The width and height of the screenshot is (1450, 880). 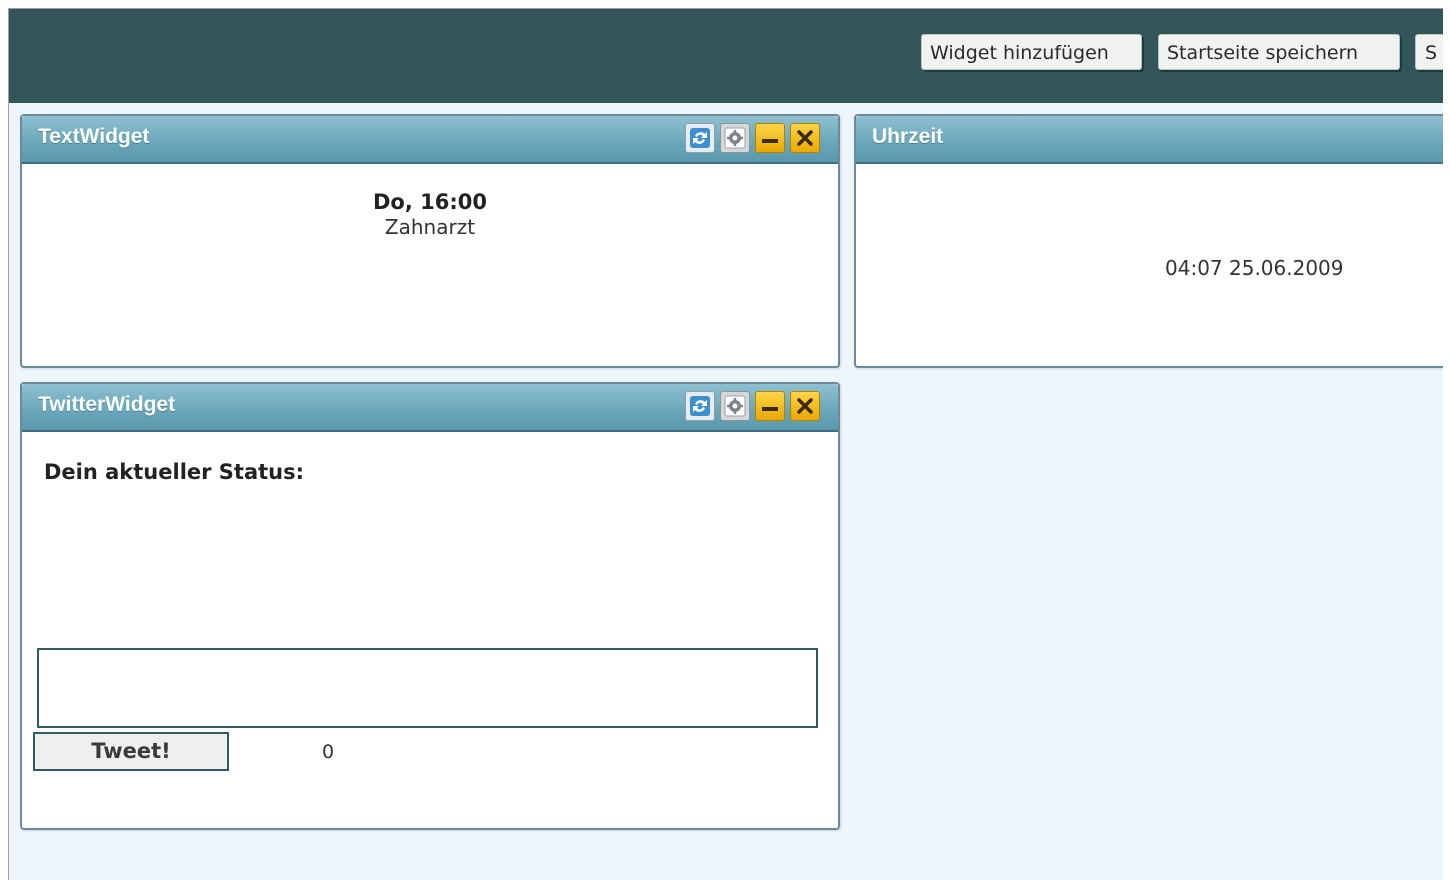 I want to click on top-toolbar: Widget hinzufügen Startseite speichern S, so click(x=726, y=56).